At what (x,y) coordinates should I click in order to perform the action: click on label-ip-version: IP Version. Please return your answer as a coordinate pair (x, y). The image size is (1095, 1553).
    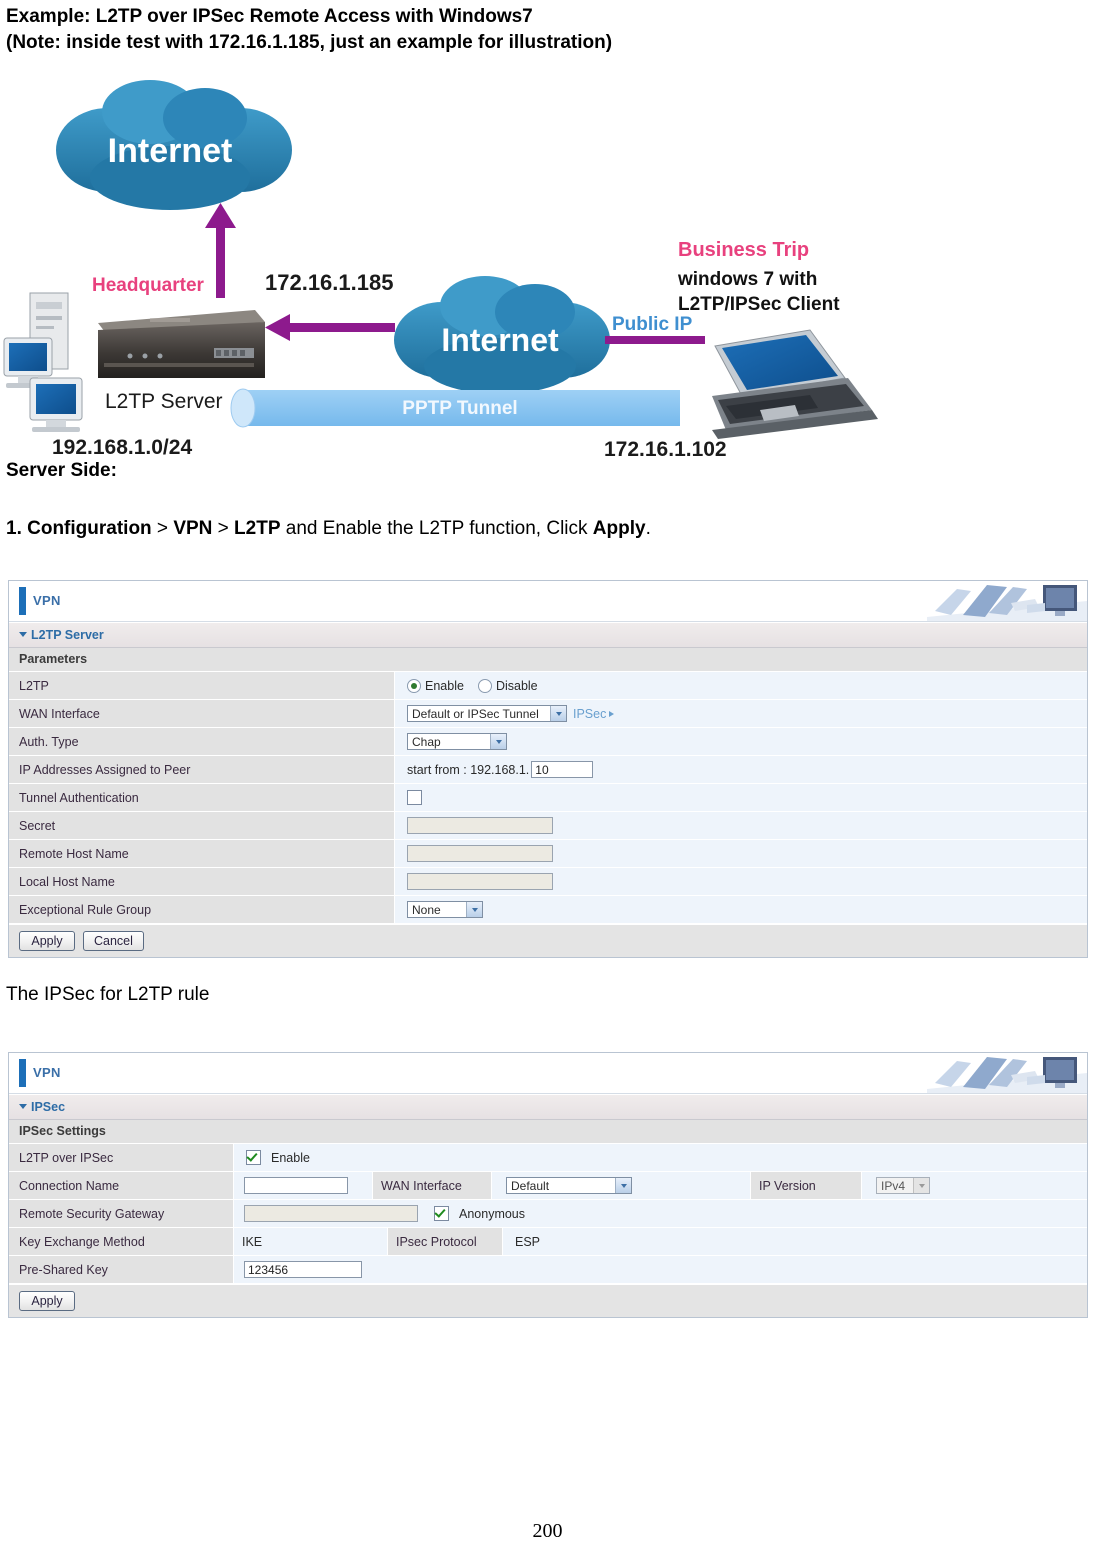
    Looking at the image, I should click on (806, 1185).